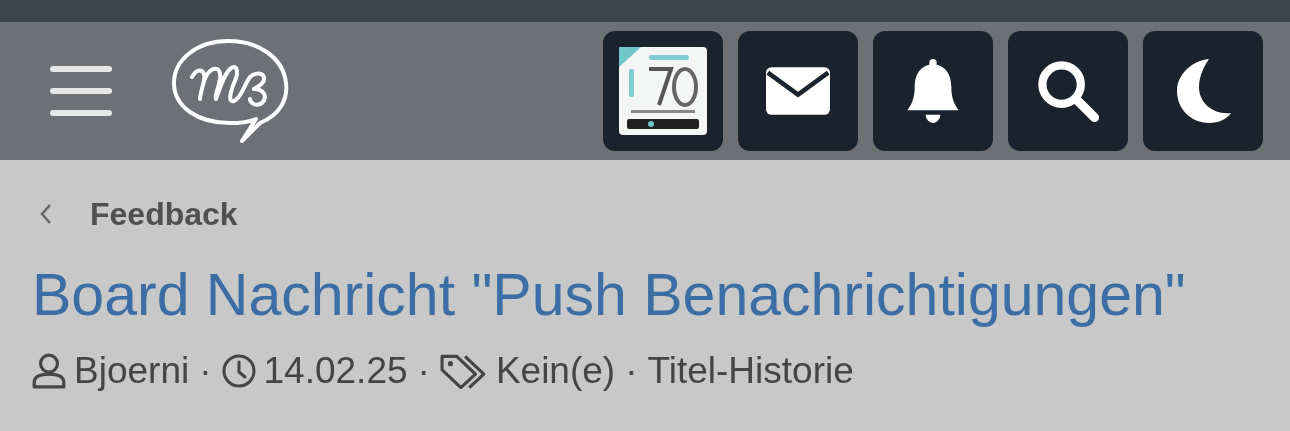 This screenshot has width=1290, height=431. What do you see at coordinates (609, 295) in the screenshot?
I see `thread-title: Board Nachricht "Push Benachrichtigungen"` at bounding box center [609, 295].